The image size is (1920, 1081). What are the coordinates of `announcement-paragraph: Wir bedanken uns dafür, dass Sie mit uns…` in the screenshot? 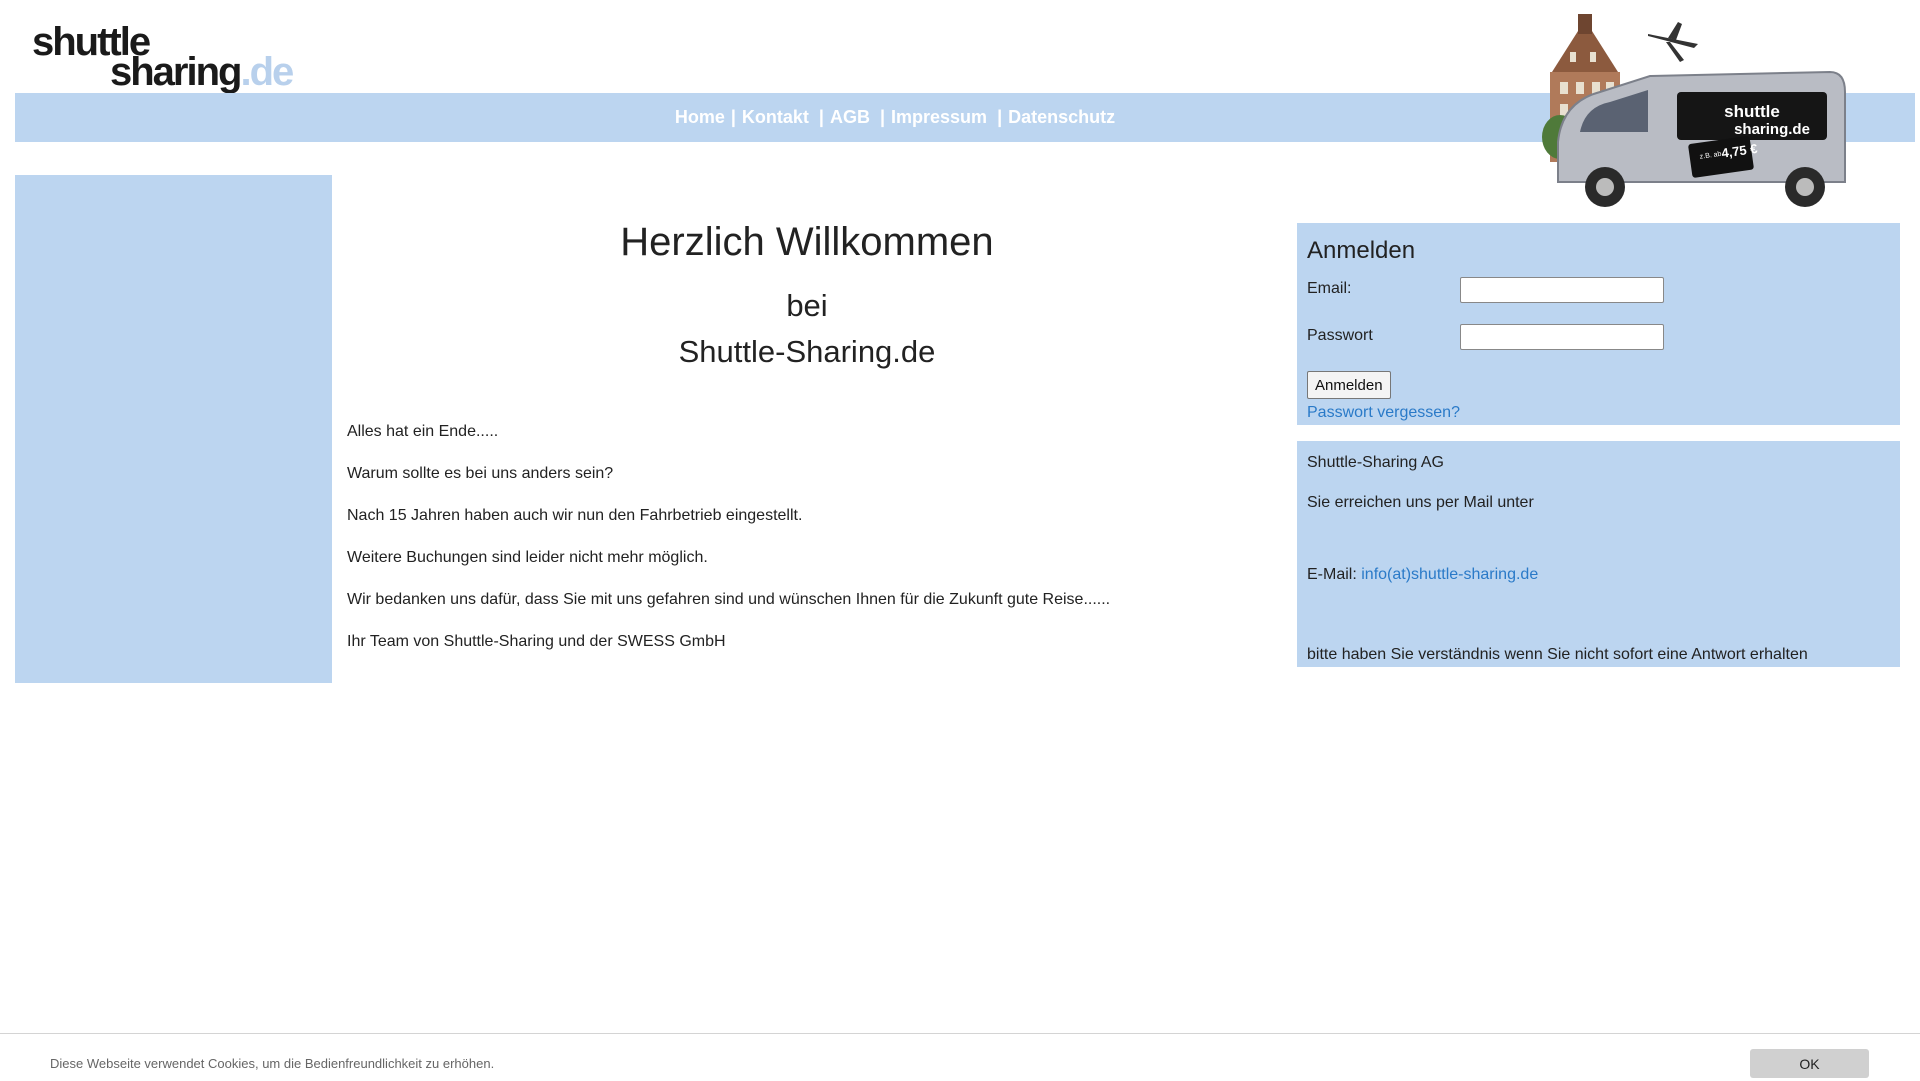 It's located at (729, 599).